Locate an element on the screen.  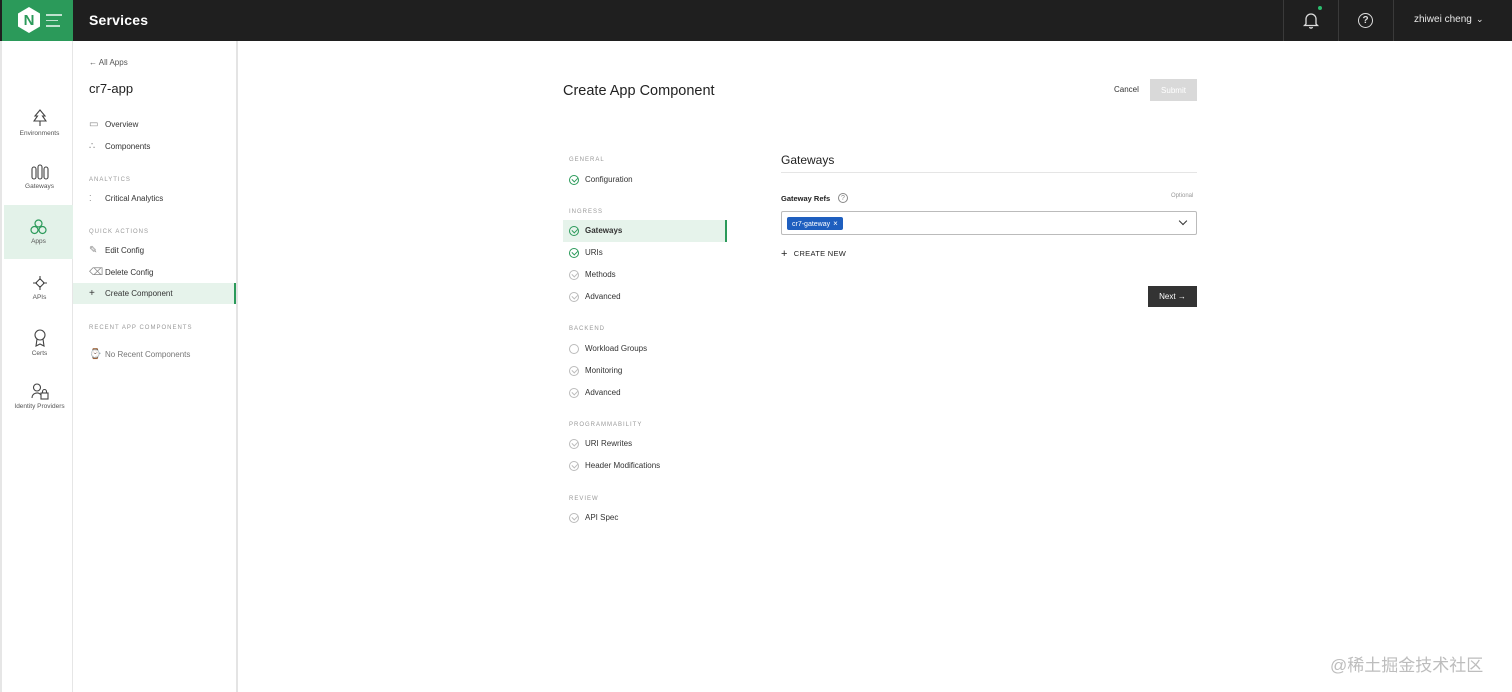
section-heading: RECENT APP COMPONENTS is located at coordinates (141, 328).